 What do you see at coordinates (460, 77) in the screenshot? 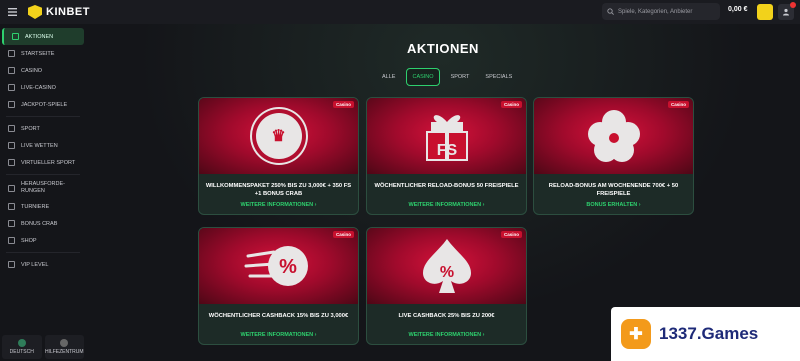
I see `tab-sport: SPORT` at bounding box center [460, 77].